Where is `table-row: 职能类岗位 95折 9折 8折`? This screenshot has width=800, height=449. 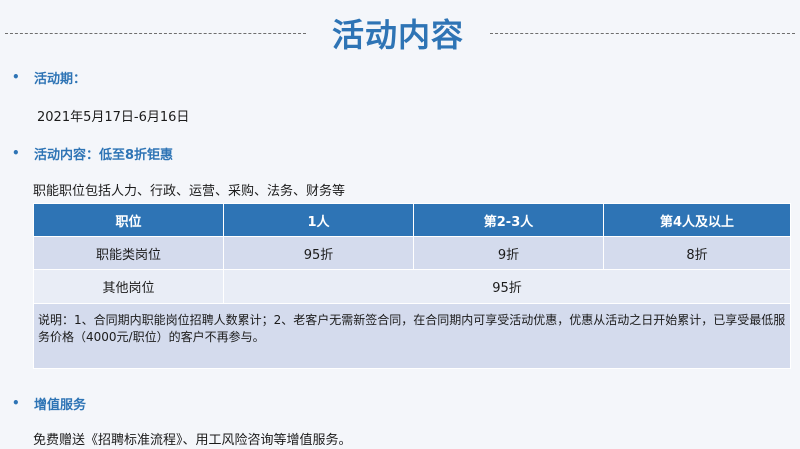
table-row: 职能类岗位 95折 9折 8折 is located at coordinates (412, 253).